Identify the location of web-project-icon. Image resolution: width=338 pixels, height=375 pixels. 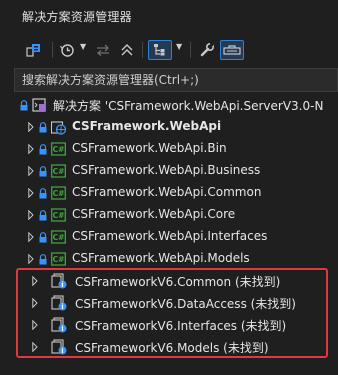
(58, 127).